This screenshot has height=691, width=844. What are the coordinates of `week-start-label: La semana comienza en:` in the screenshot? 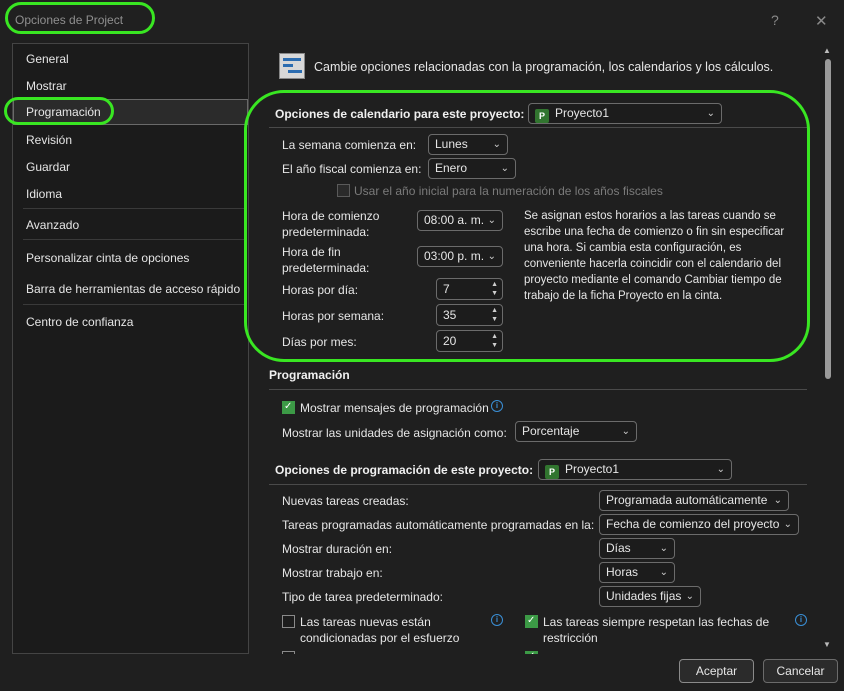 It's located at (349, 145).